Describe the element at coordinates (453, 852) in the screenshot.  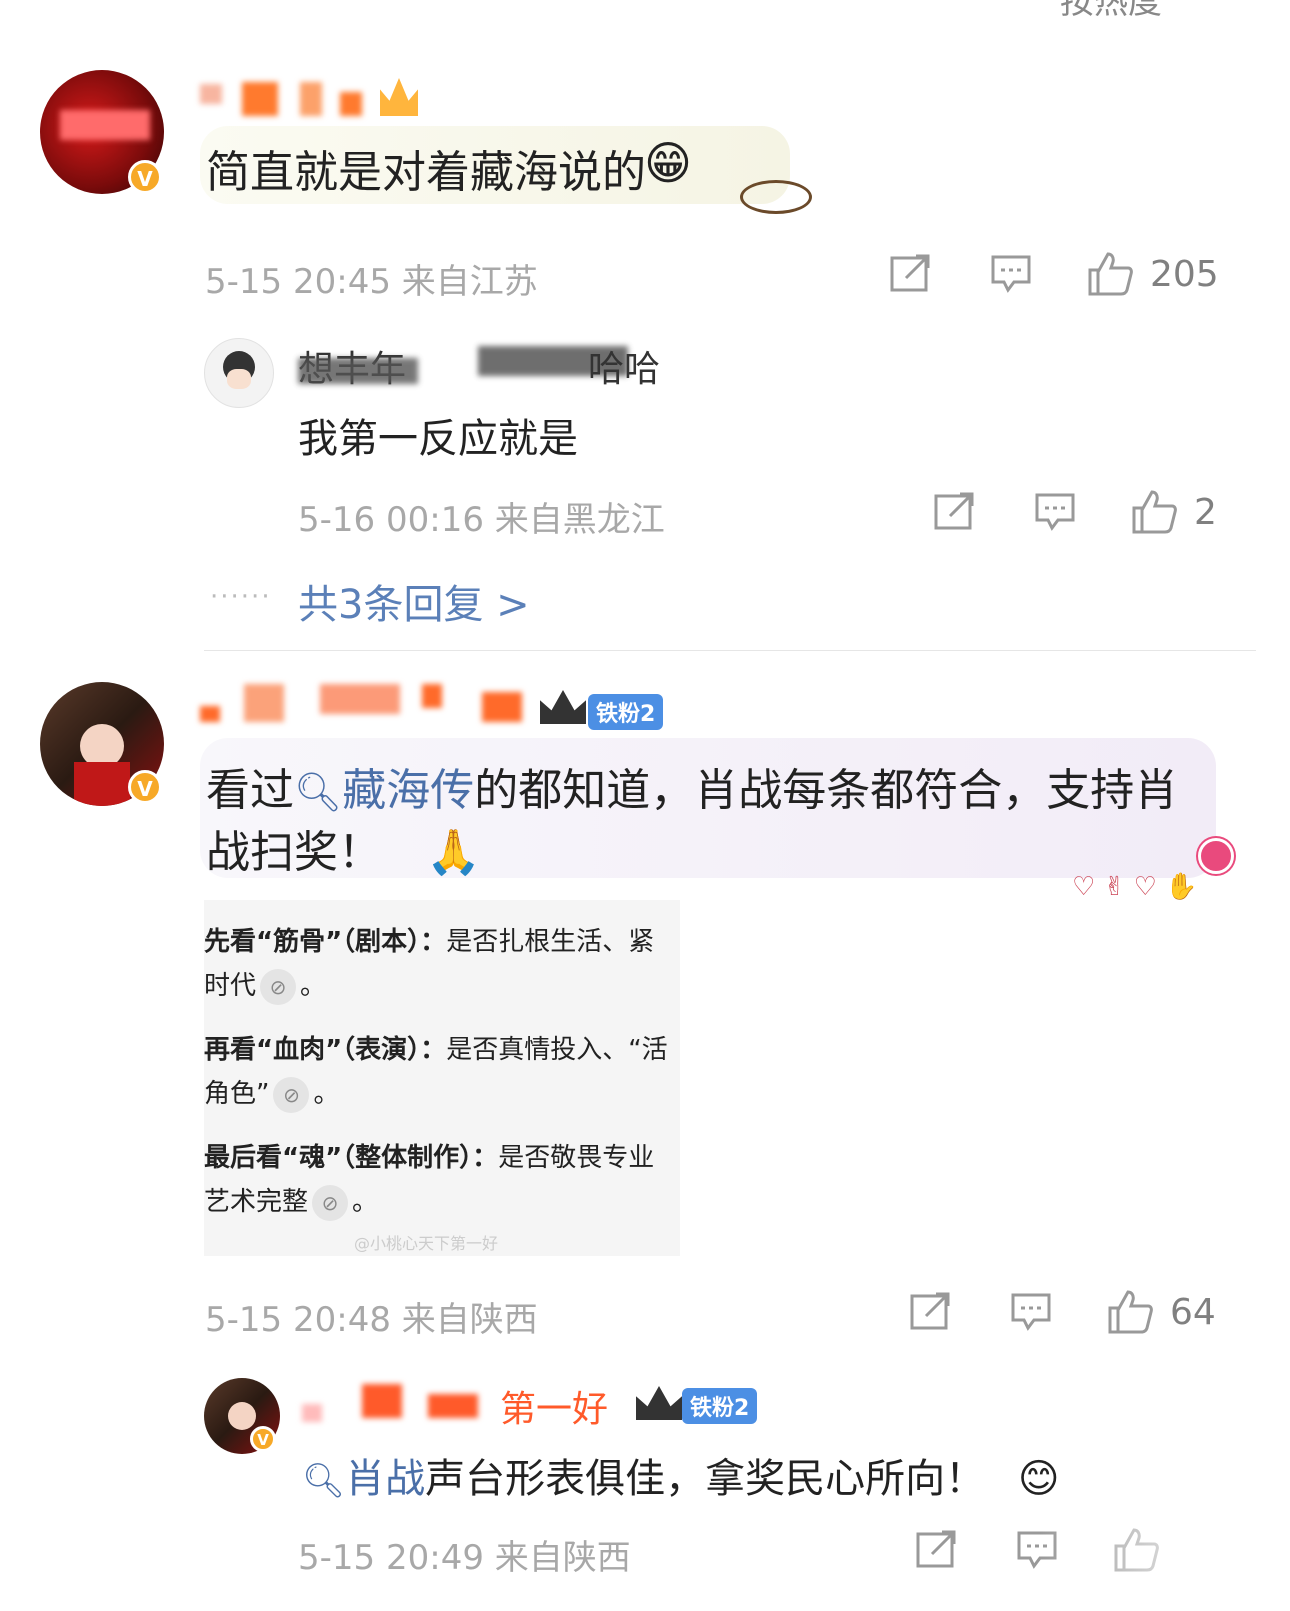
I see `pray-emoji-icon: 🙏` at that location.